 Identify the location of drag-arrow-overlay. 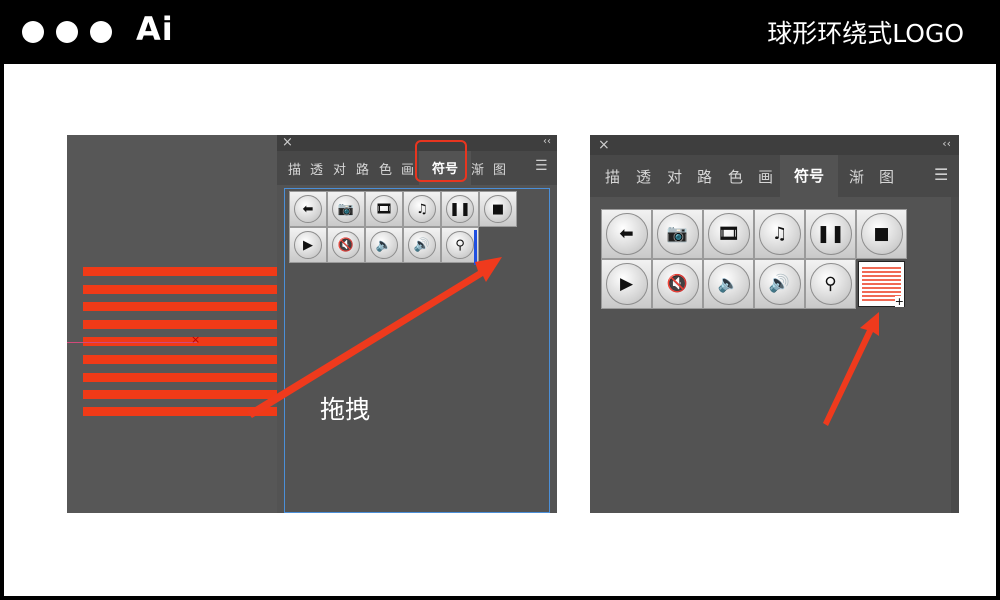
(374, 337).